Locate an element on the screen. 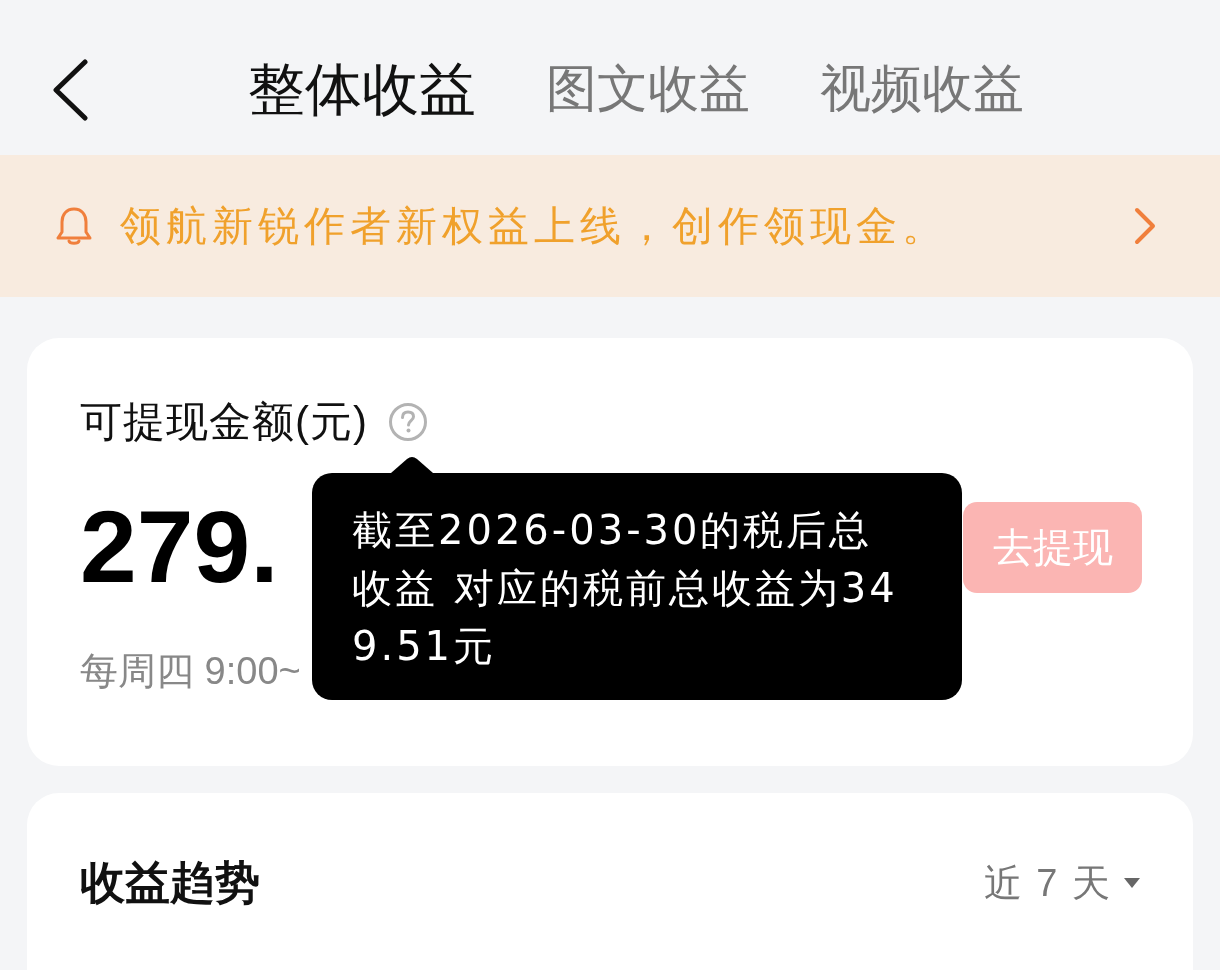 Image resolution: width=1220 pixels, height=970 pixels. balance-amount: 279. is located at coordinates (179, 547).